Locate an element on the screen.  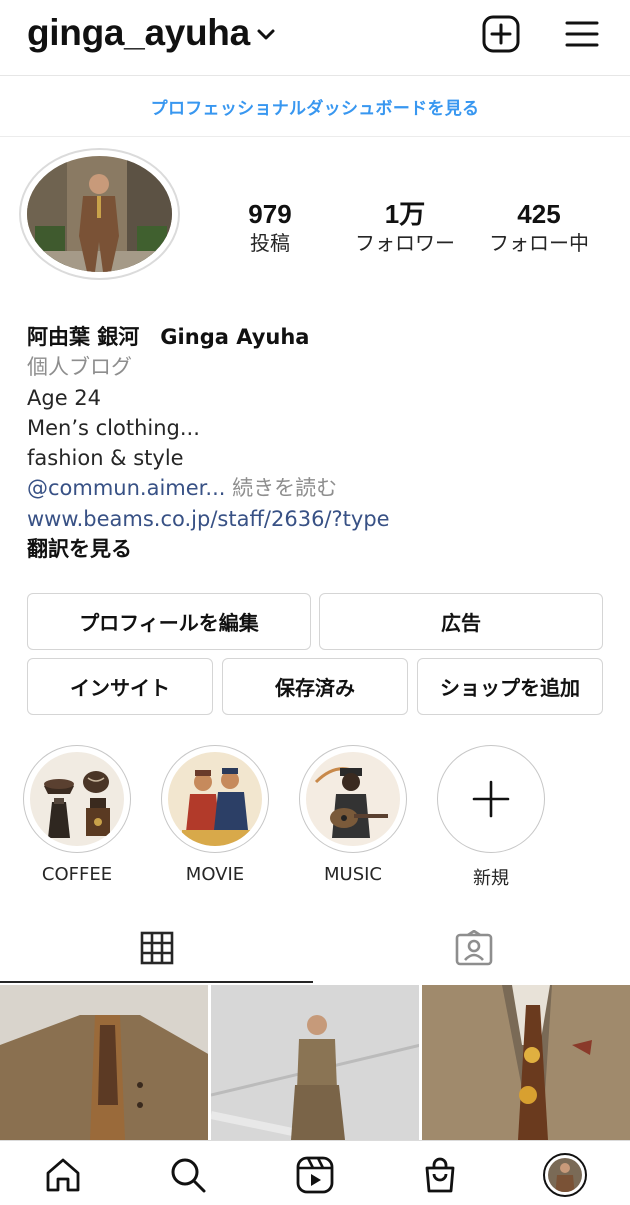
bottom-navigation is located at coordinates (315, 1172).